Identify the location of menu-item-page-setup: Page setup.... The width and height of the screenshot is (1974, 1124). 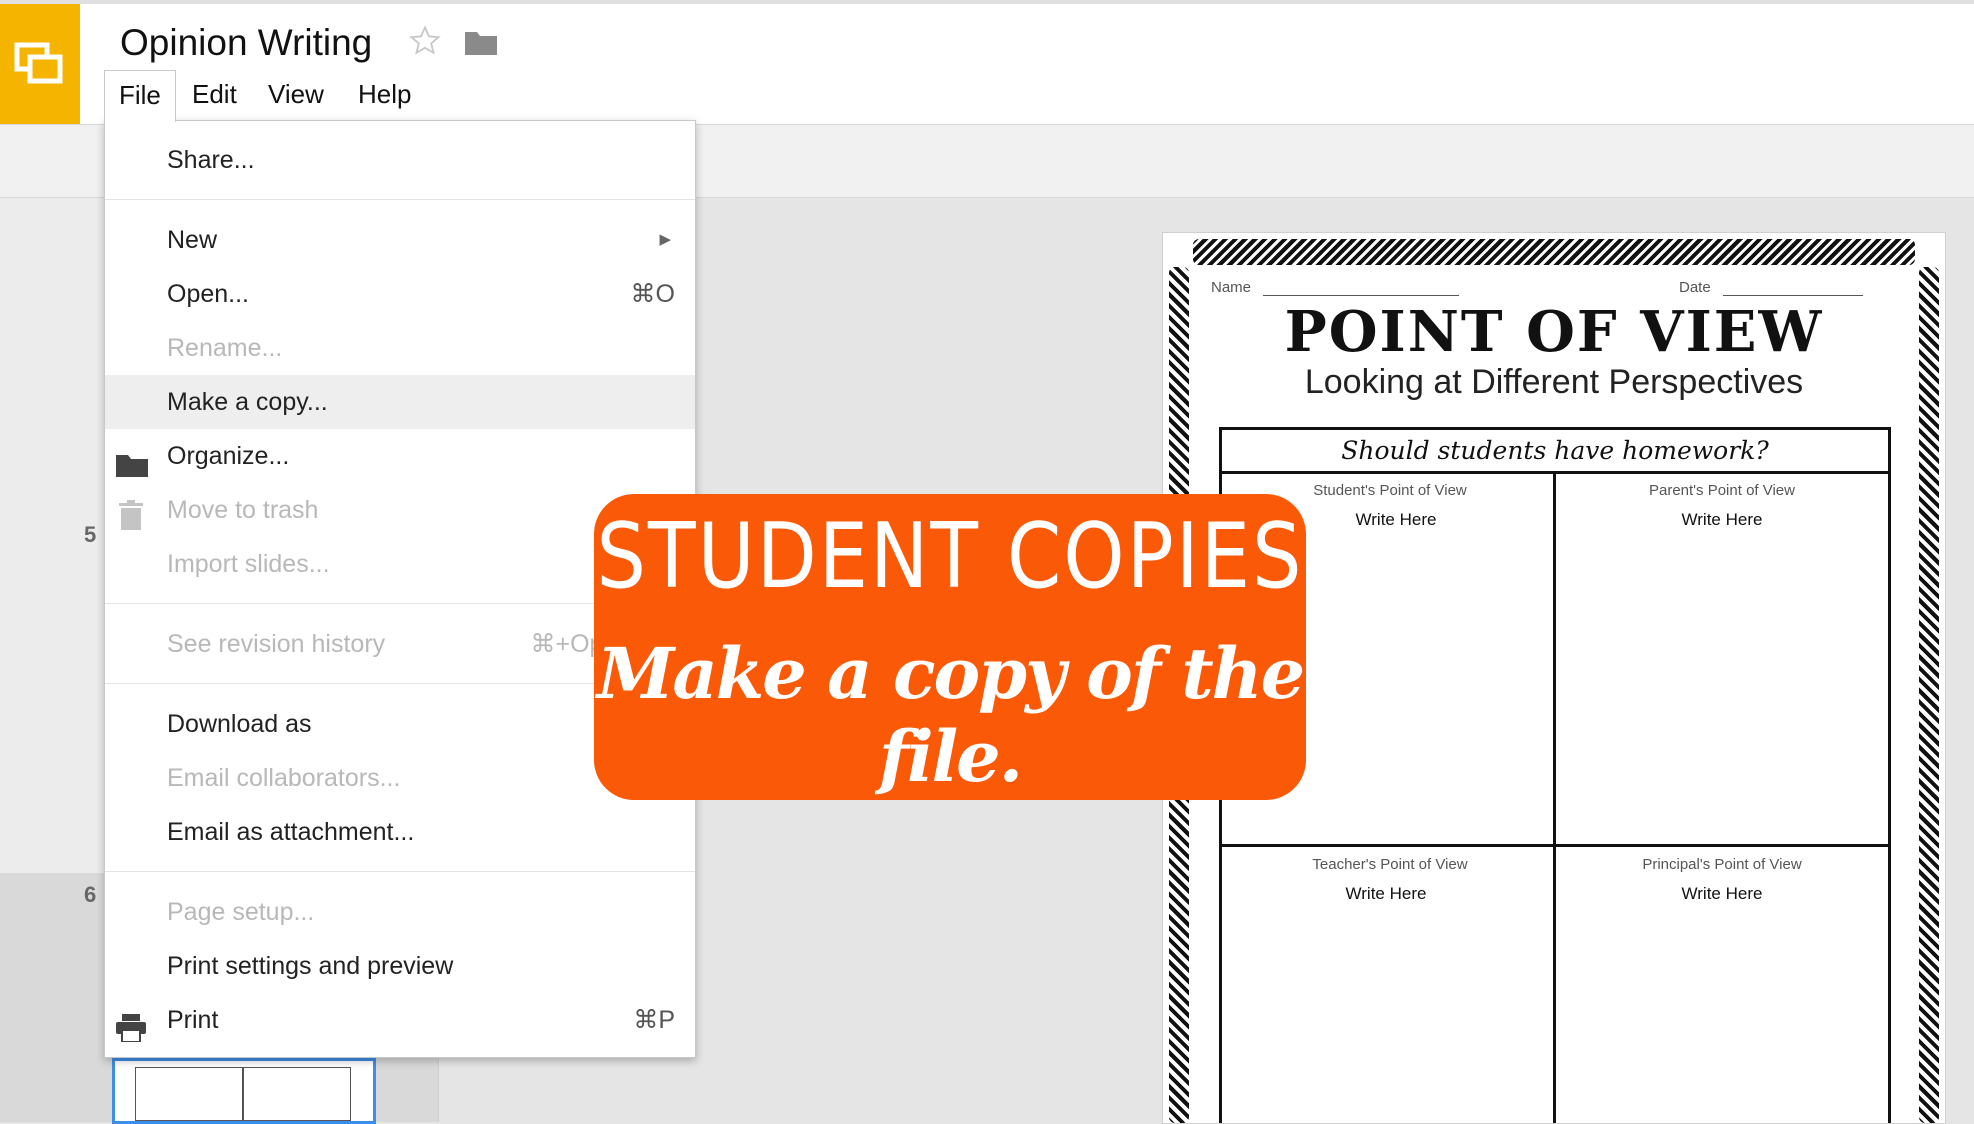
(400, 912).